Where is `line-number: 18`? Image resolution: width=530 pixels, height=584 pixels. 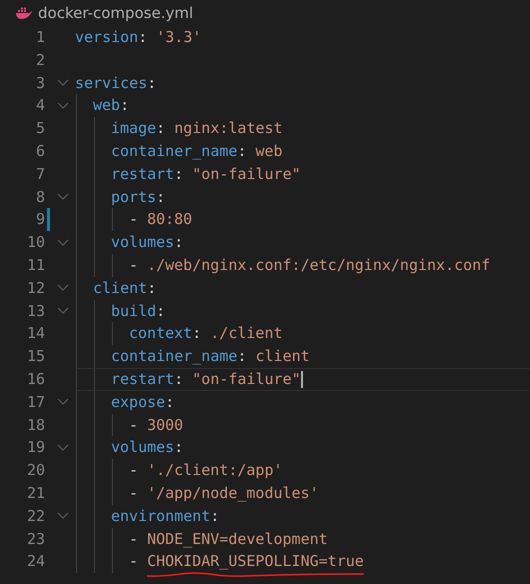 line-number: 18 is located at coordinates (35, 425).